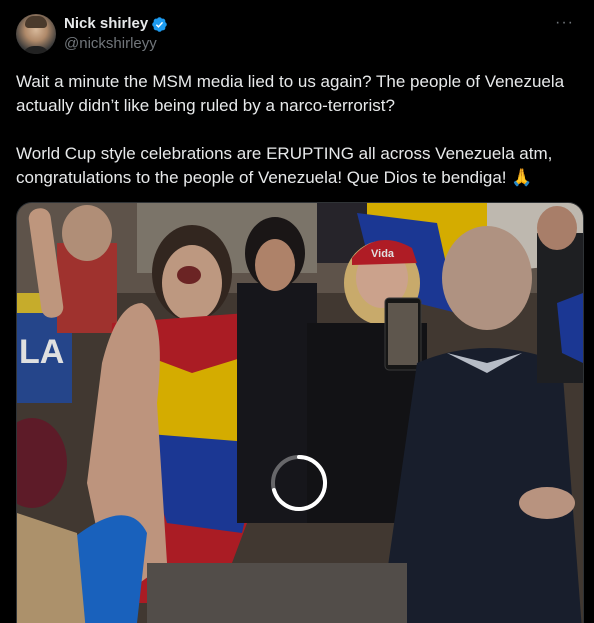 This screenshot has height=623, width=594. What do you see at coordinates (106, 24) in the screenshot?
I see `display-name: Nick shirley` at bounding box center [106, 24].